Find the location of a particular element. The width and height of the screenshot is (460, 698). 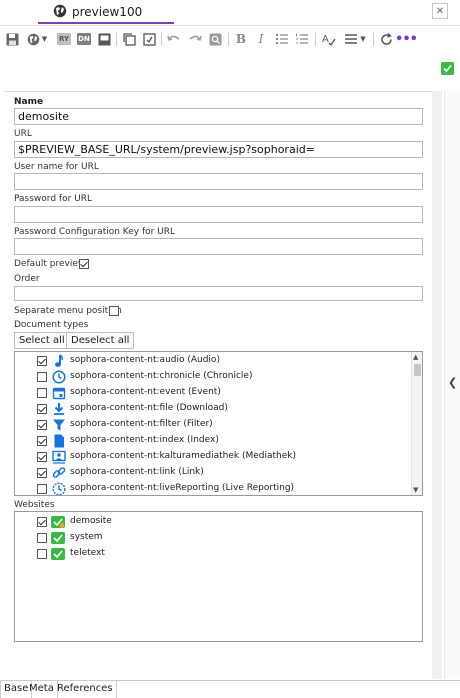

bullet-list-icon is located at coordinates (282, 39).